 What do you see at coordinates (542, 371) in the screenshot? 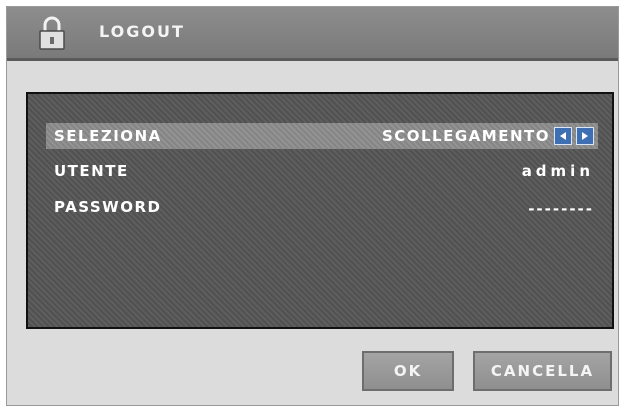
I see `cancel-button: CANCELLA` at bounding box center [542, 371].